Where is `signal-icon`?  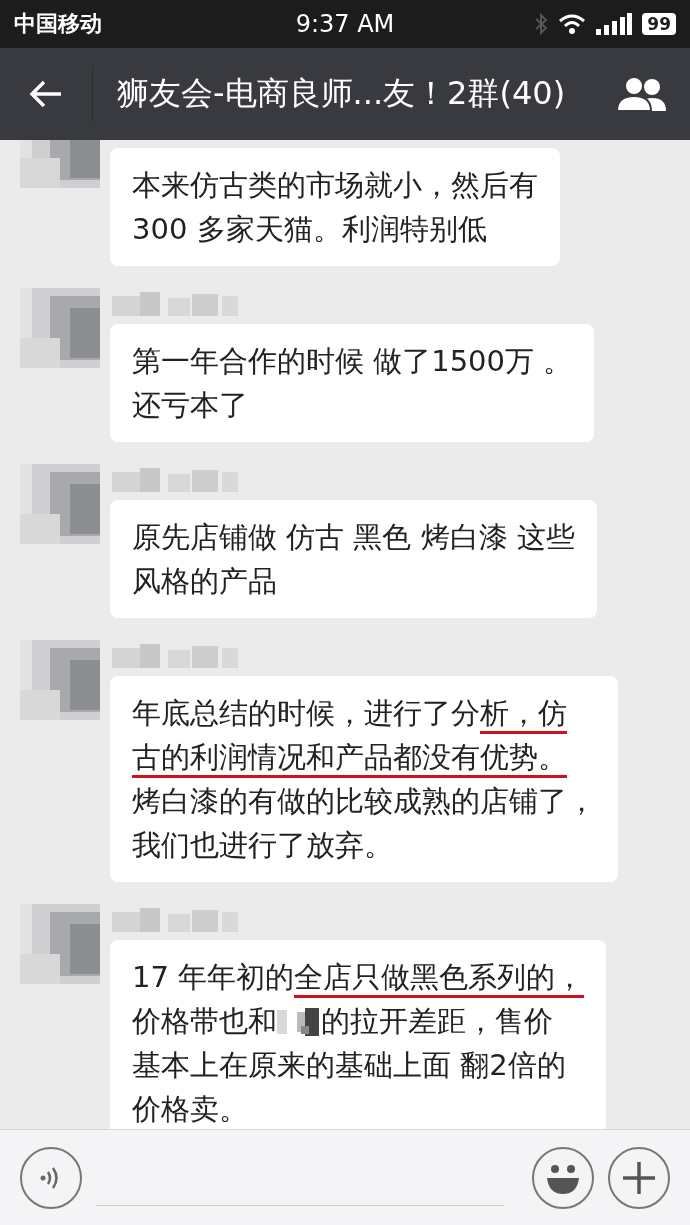
signal-icon is located at coordinates (614, 24).